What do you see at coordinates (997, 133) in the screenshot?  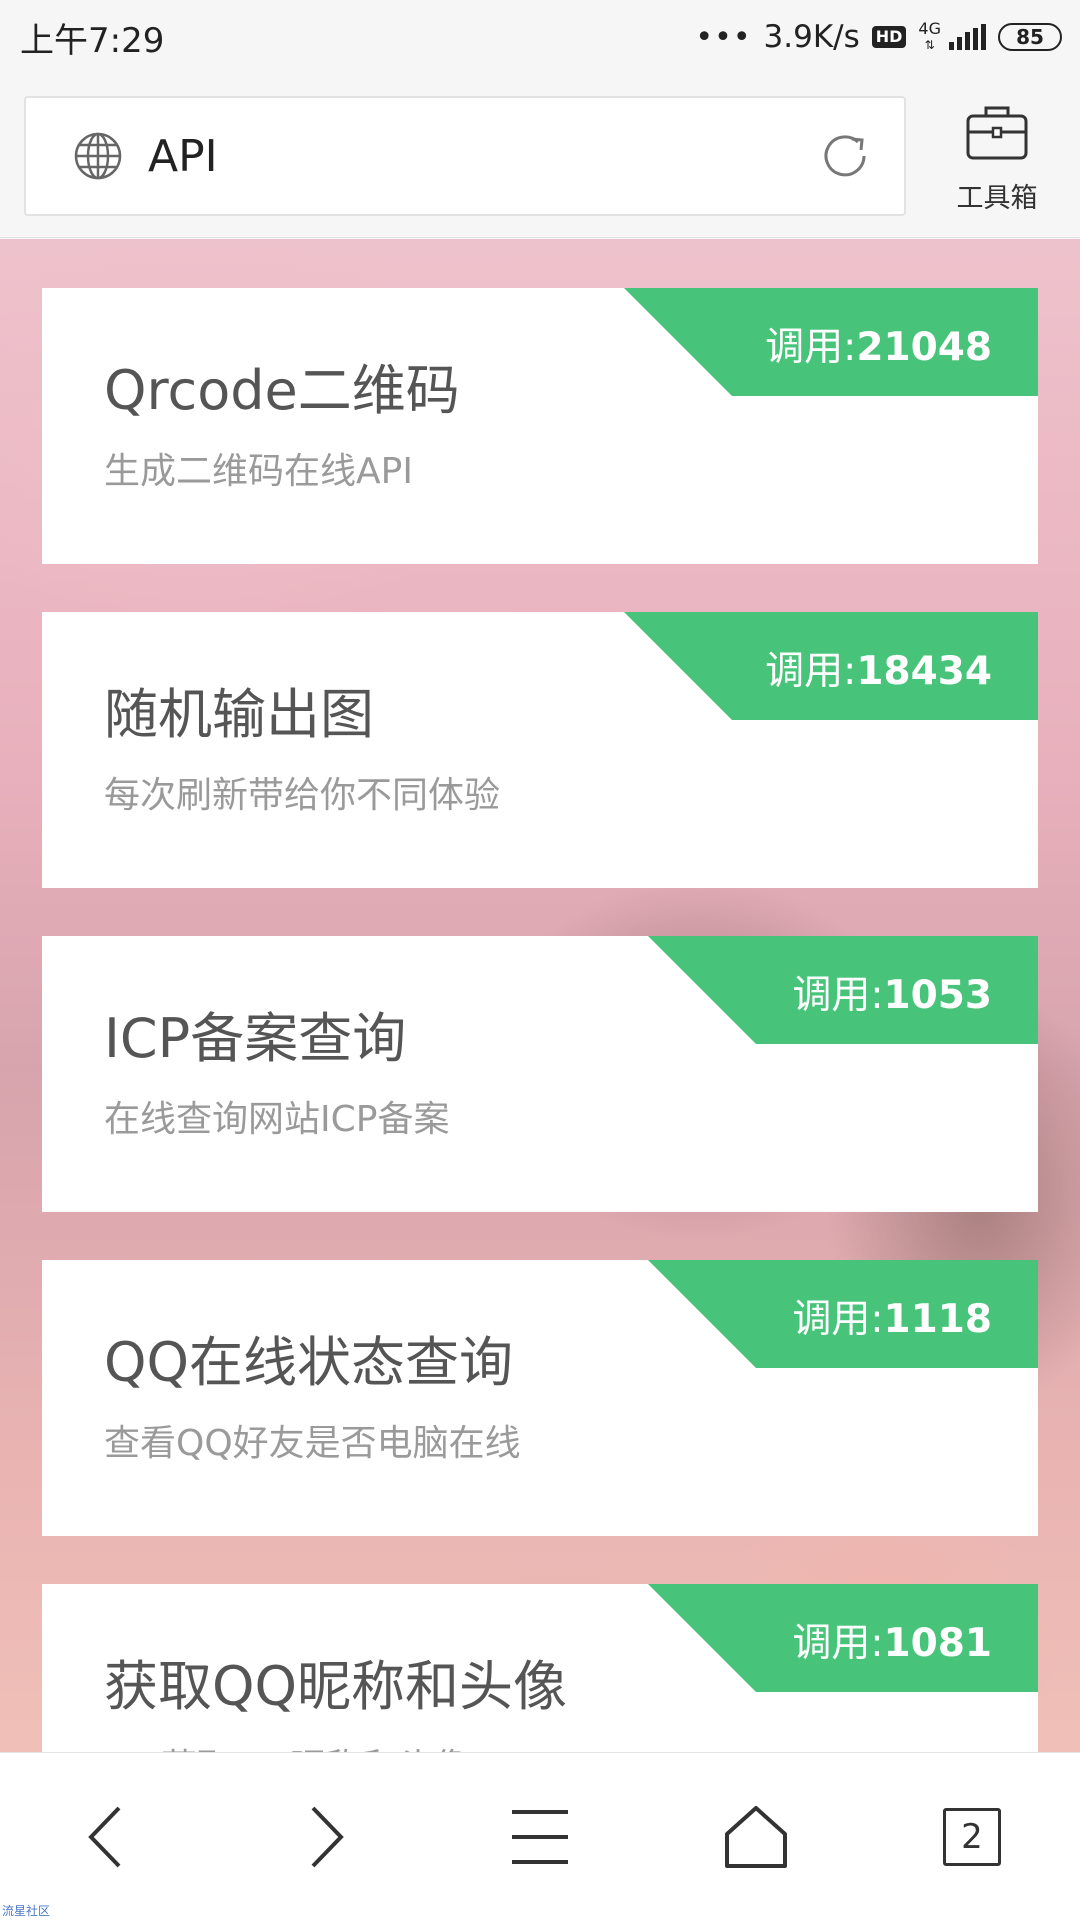 I see `toolbox-icon` at bounding box center [997, 133].